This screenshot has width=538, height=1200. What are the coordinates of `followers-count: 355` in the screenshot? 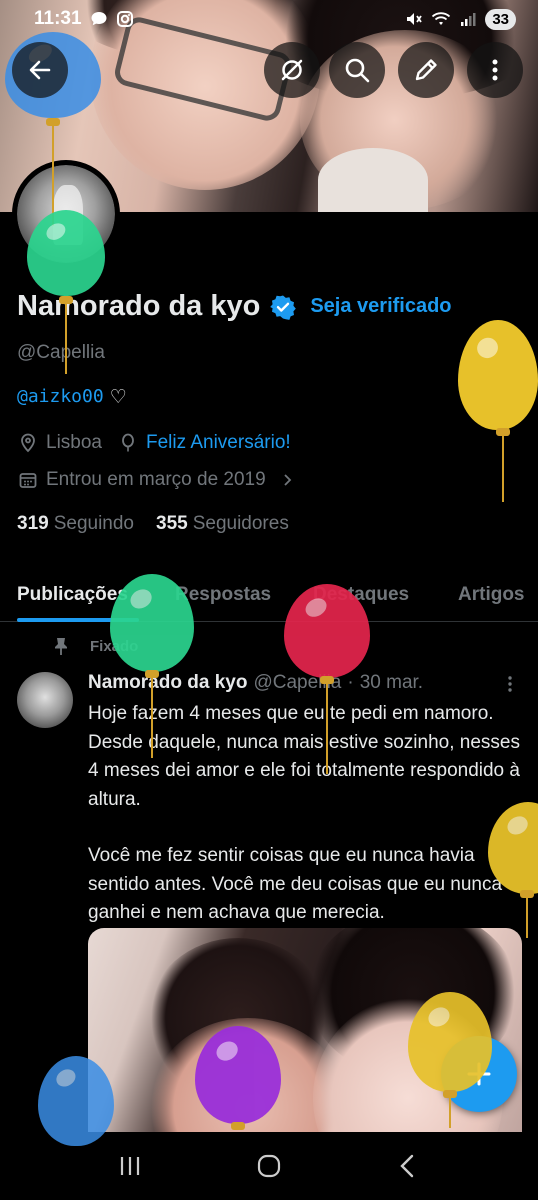 It's located at (172, 523).